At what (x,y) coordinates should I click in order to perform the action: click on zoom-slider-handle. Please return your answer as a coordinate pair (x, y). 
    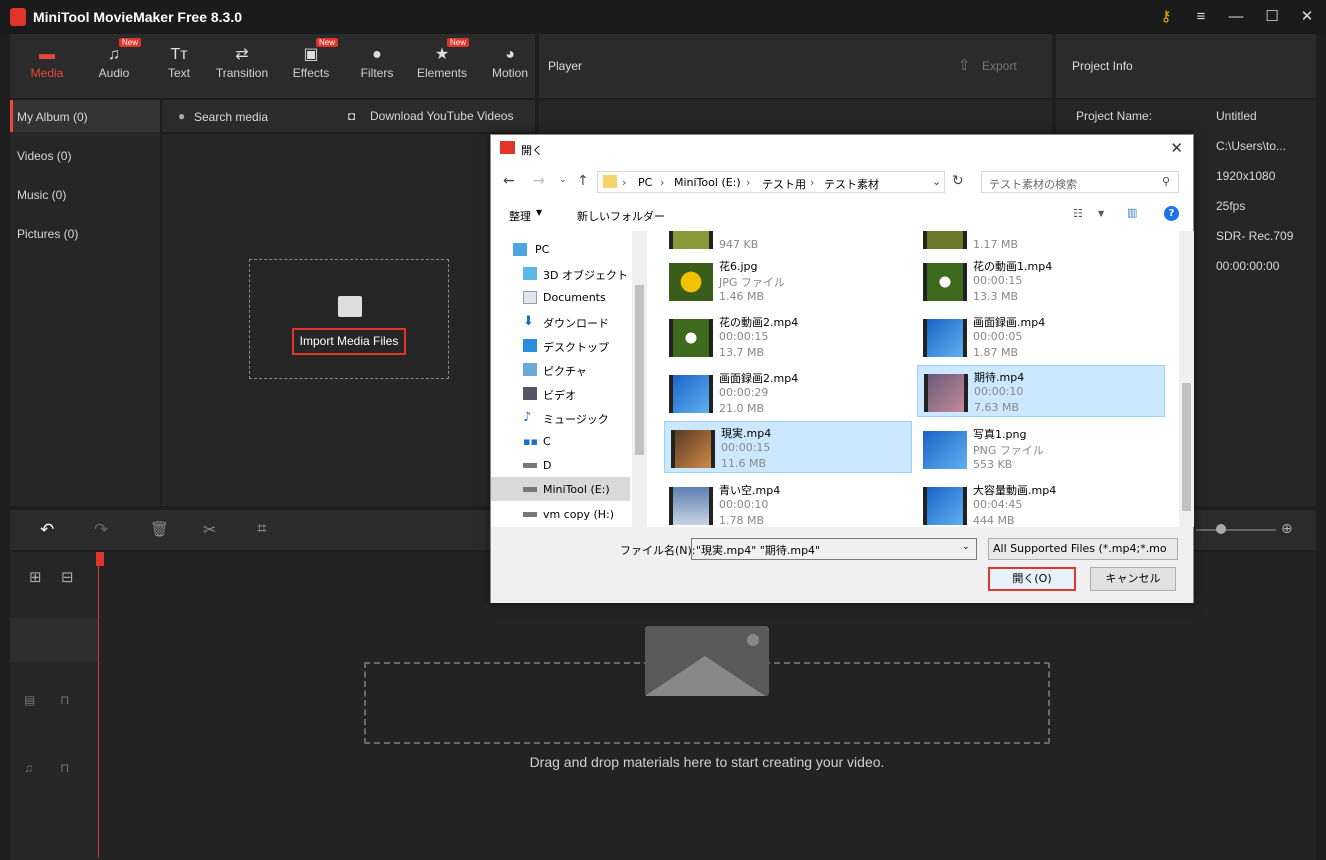
    Looking at the image, I should click on (1221, 529).